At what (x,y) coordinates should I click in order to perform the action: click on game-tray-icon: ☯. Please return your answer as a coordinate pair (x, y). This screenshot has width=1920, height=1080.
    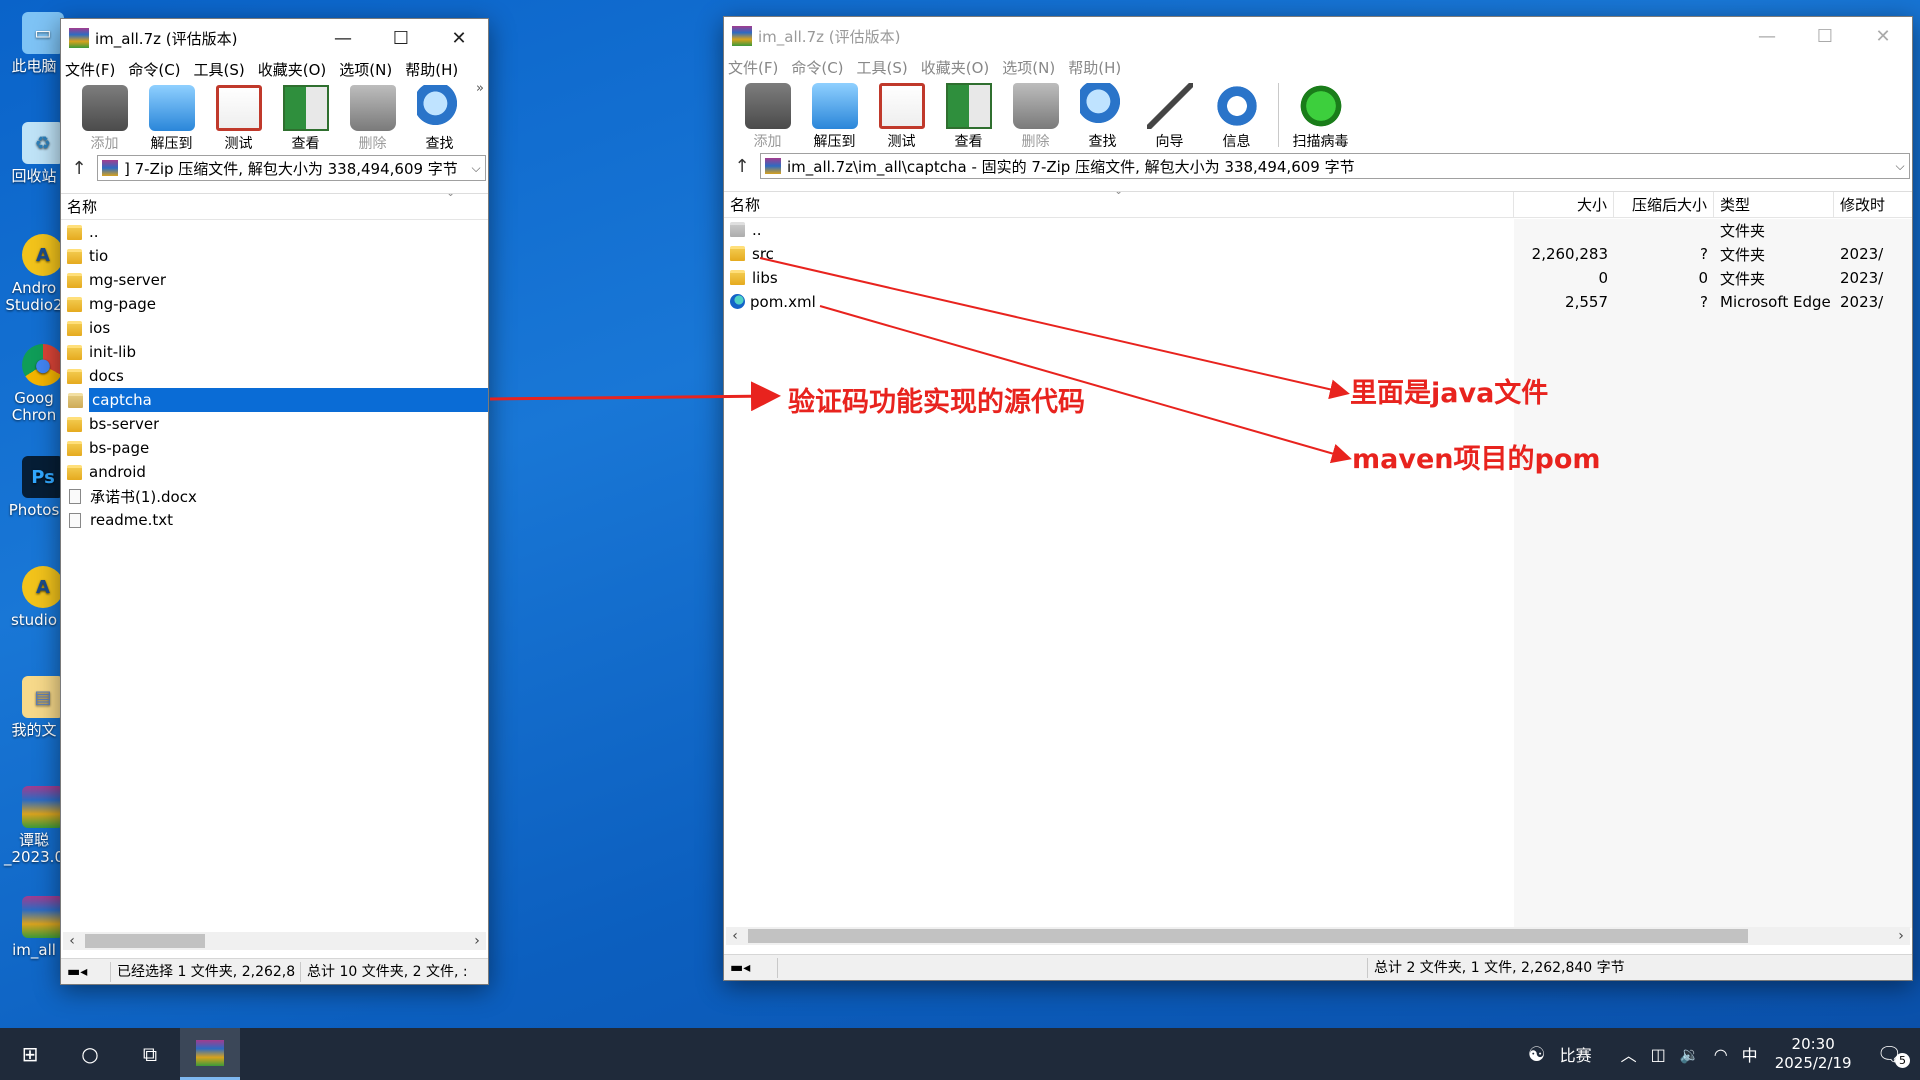
    Looking at the image, I should click on (1537, 1054).